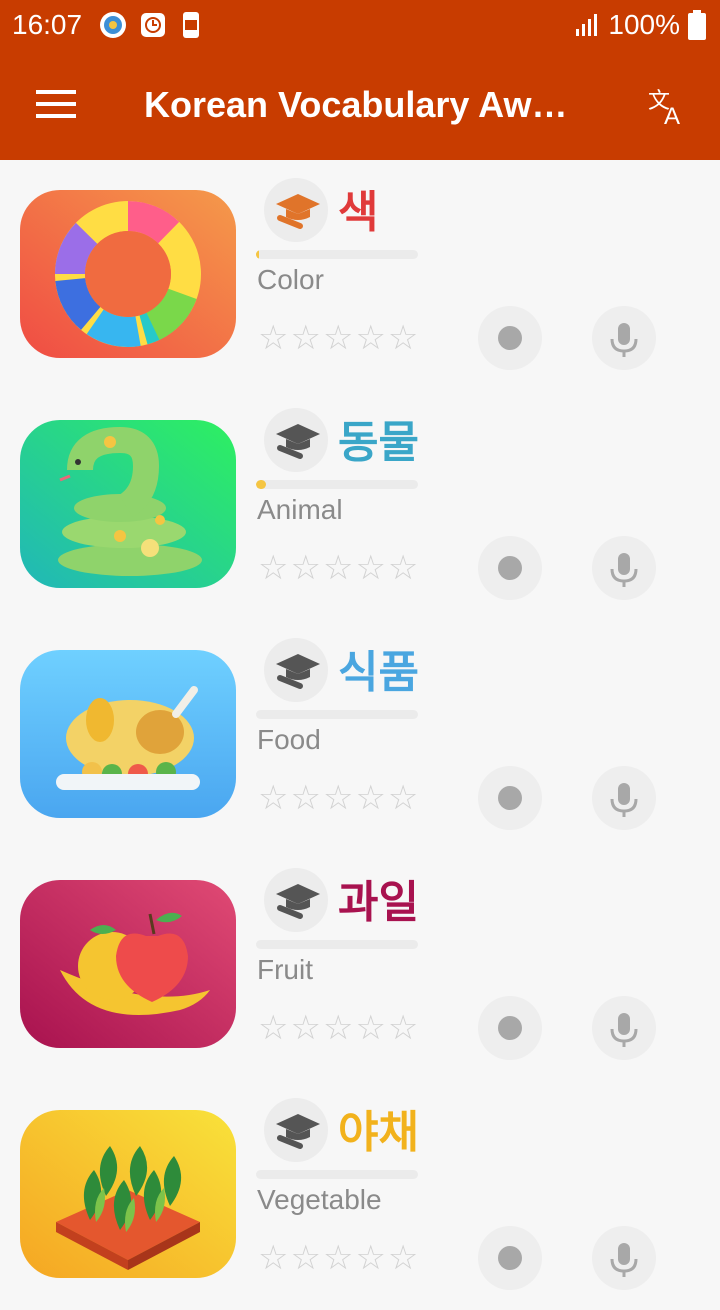  Describe the element at coordinates (364, 104) in the screenshot. I see `app-title: Korean Vocabulary Awesome` at that location.